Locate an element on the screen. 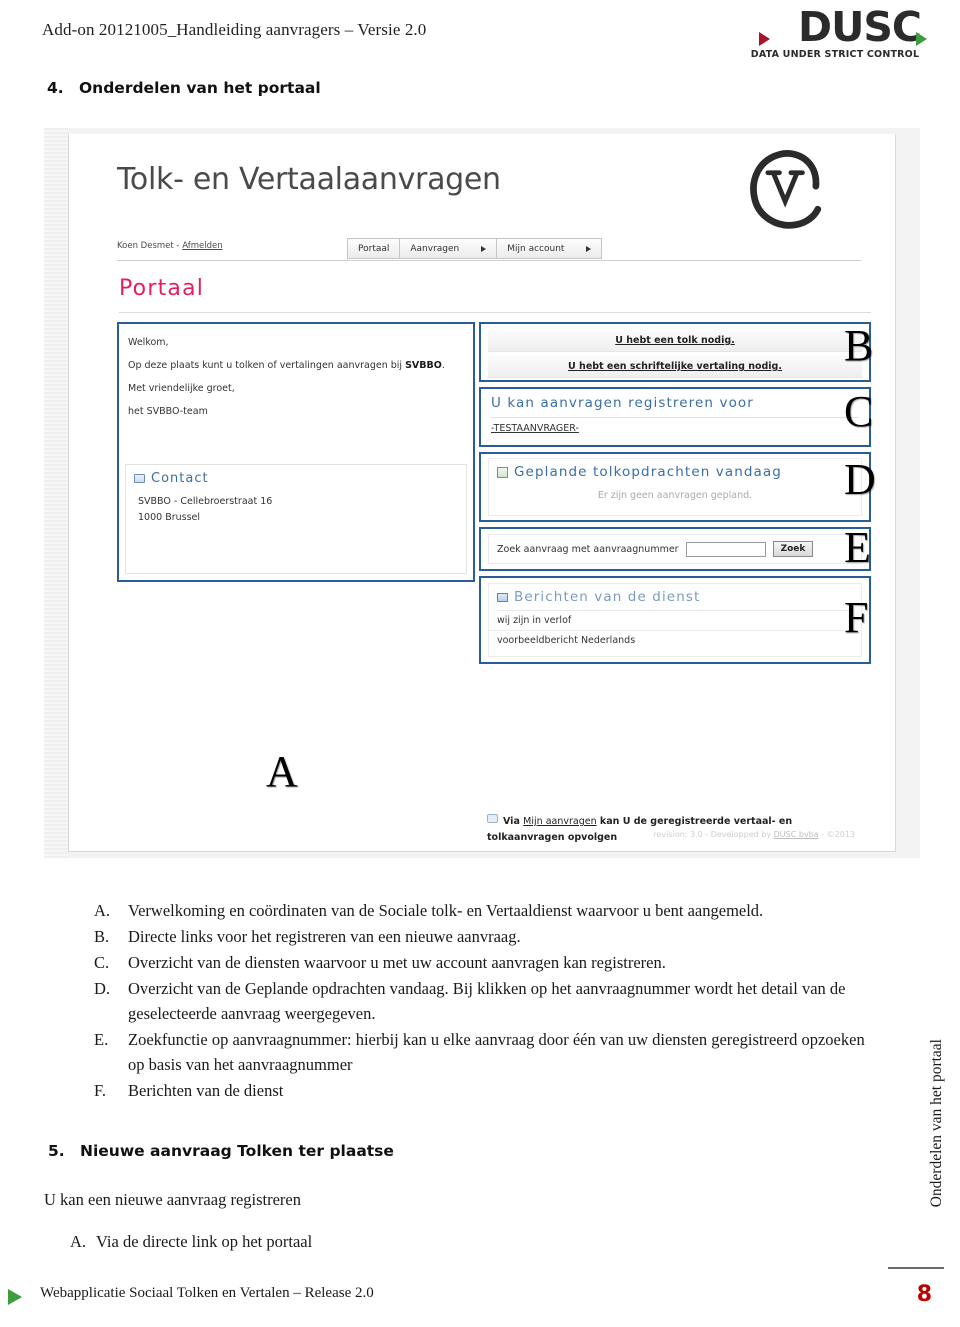 This screenshot has width=960, height=1327. contact-line-2: 1000 Brussel is located at coordinates (169, 517).